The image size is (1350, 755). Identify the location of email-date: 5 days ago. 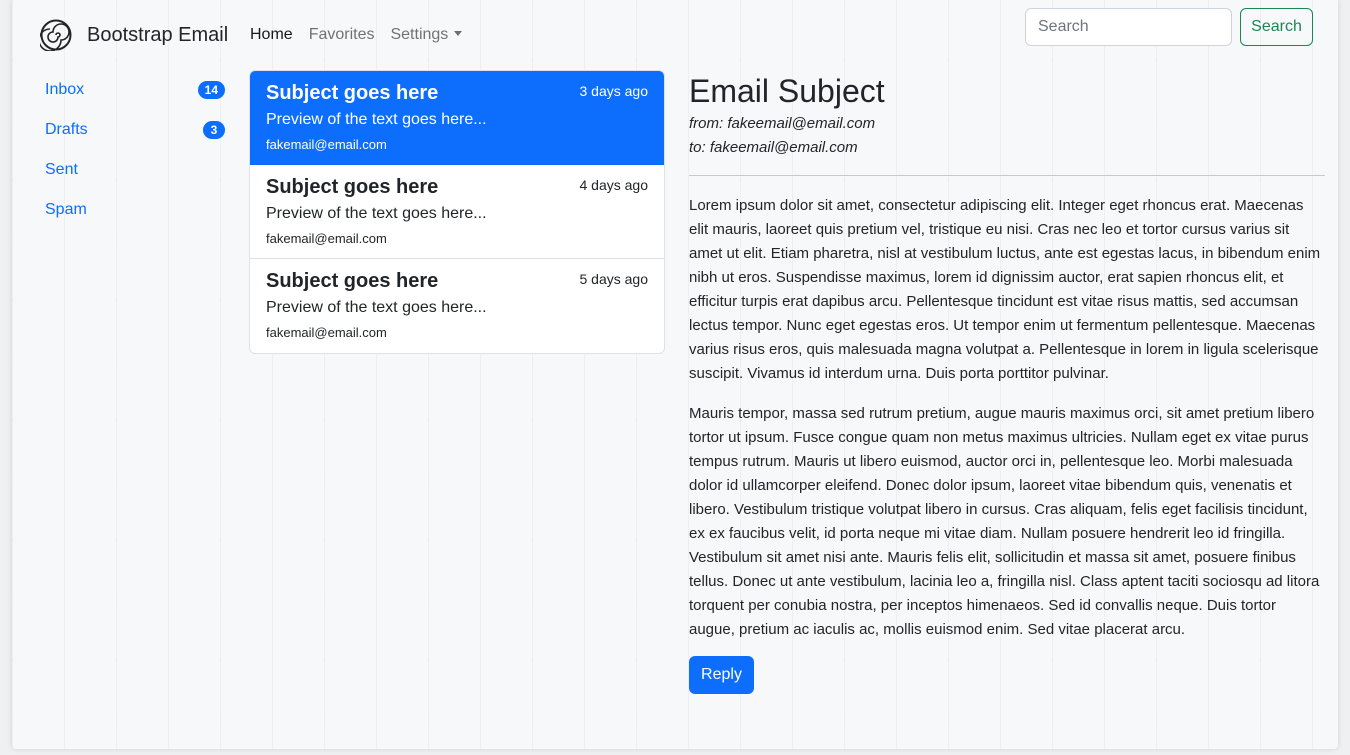
(614, 279).